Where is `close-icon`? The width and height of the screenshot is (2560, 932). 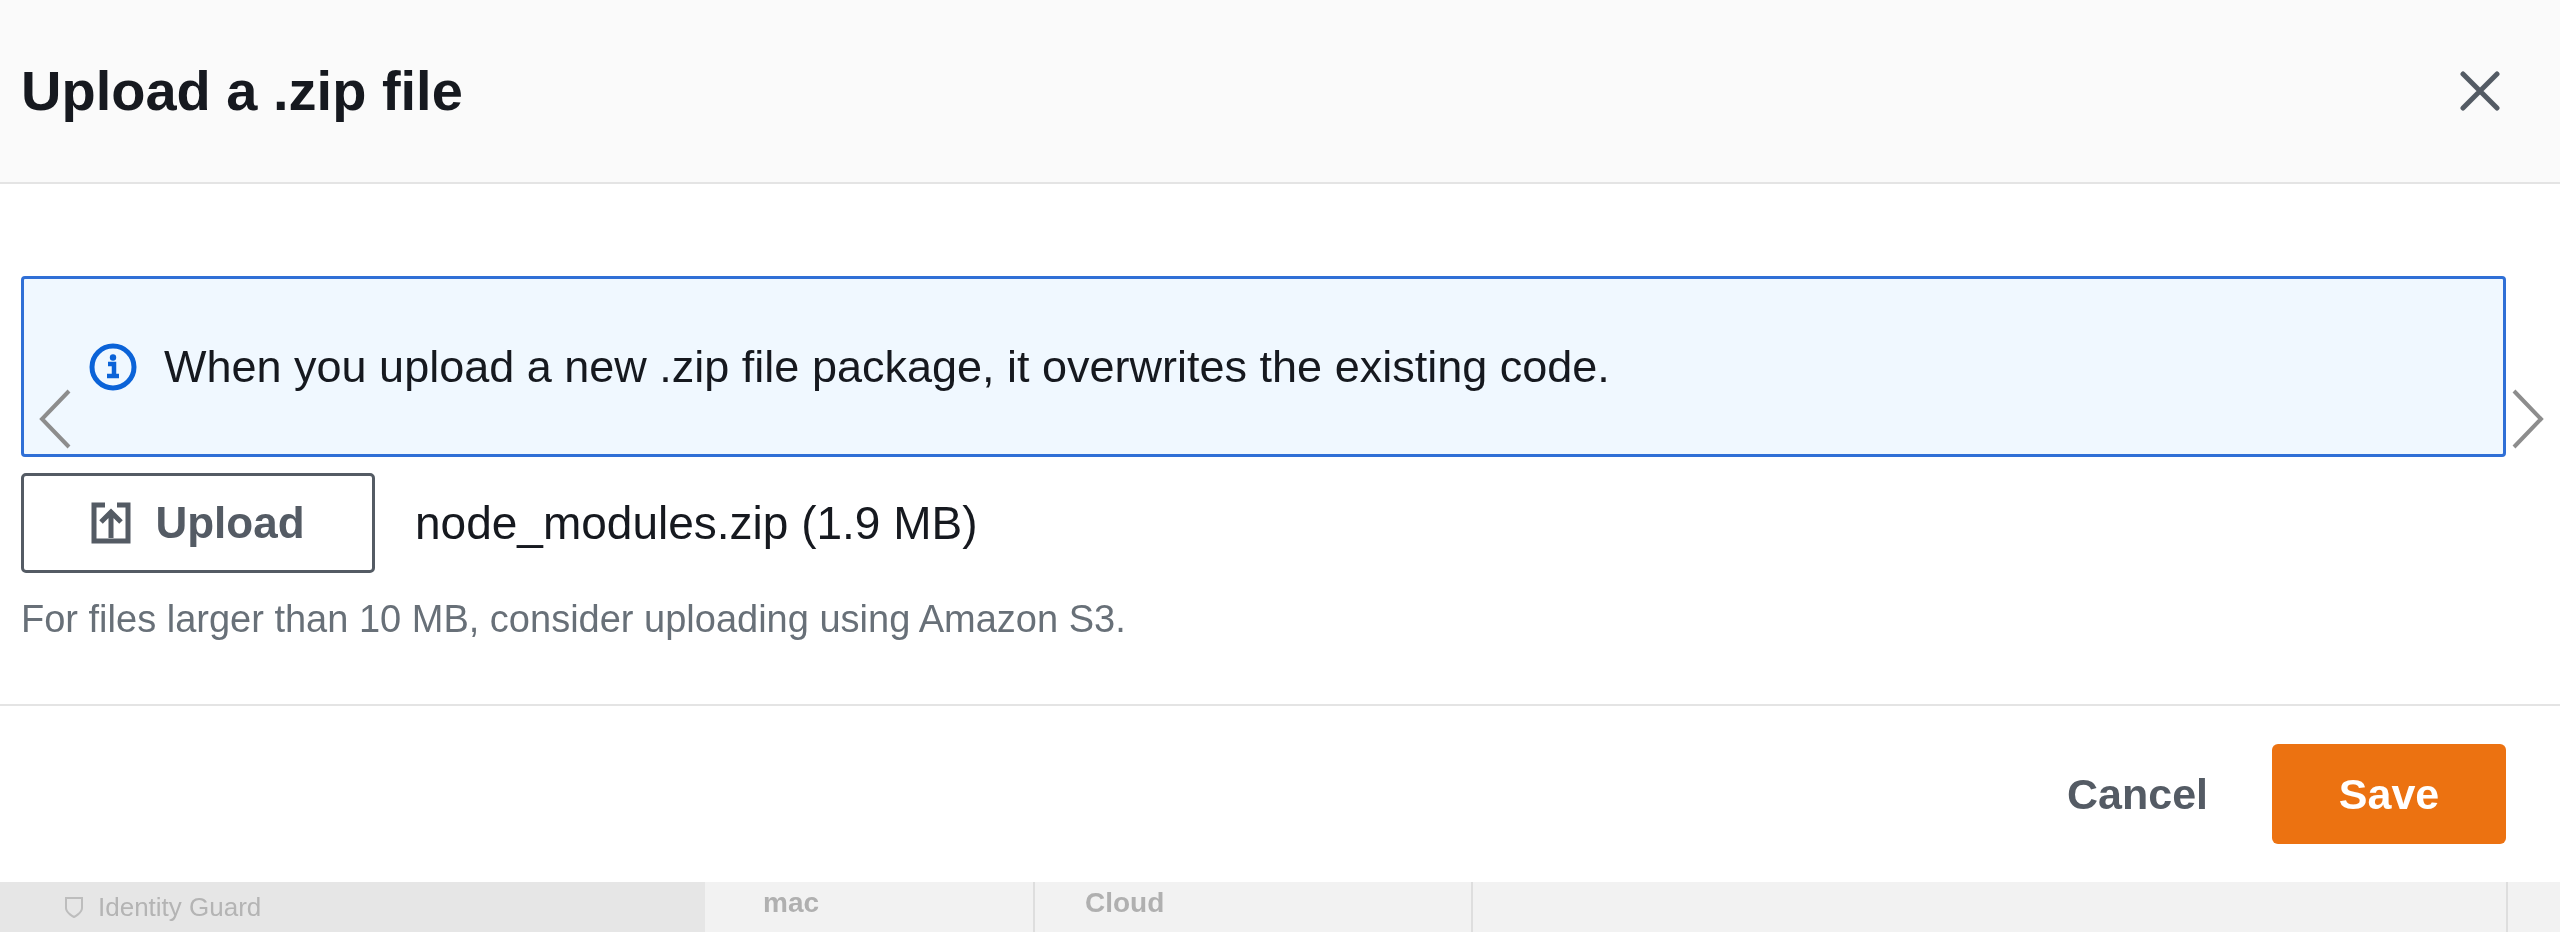
close-icon is located at coordinates (2480, 91).